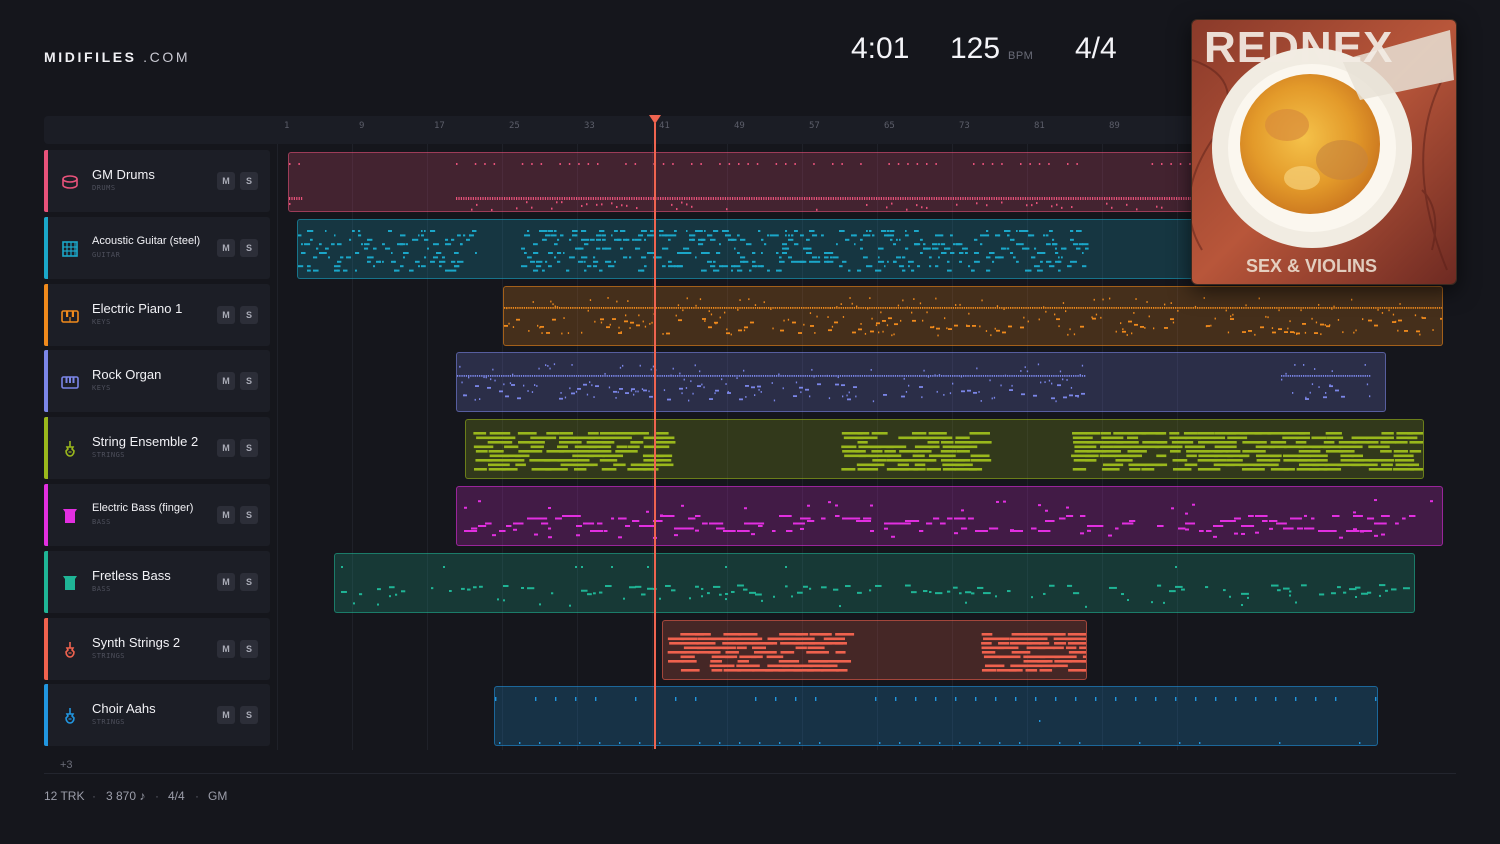  What do you see at coordinates (218, 796) in the screenshot?
I see `footer-standard: GM` at bounding box center [218, 796].